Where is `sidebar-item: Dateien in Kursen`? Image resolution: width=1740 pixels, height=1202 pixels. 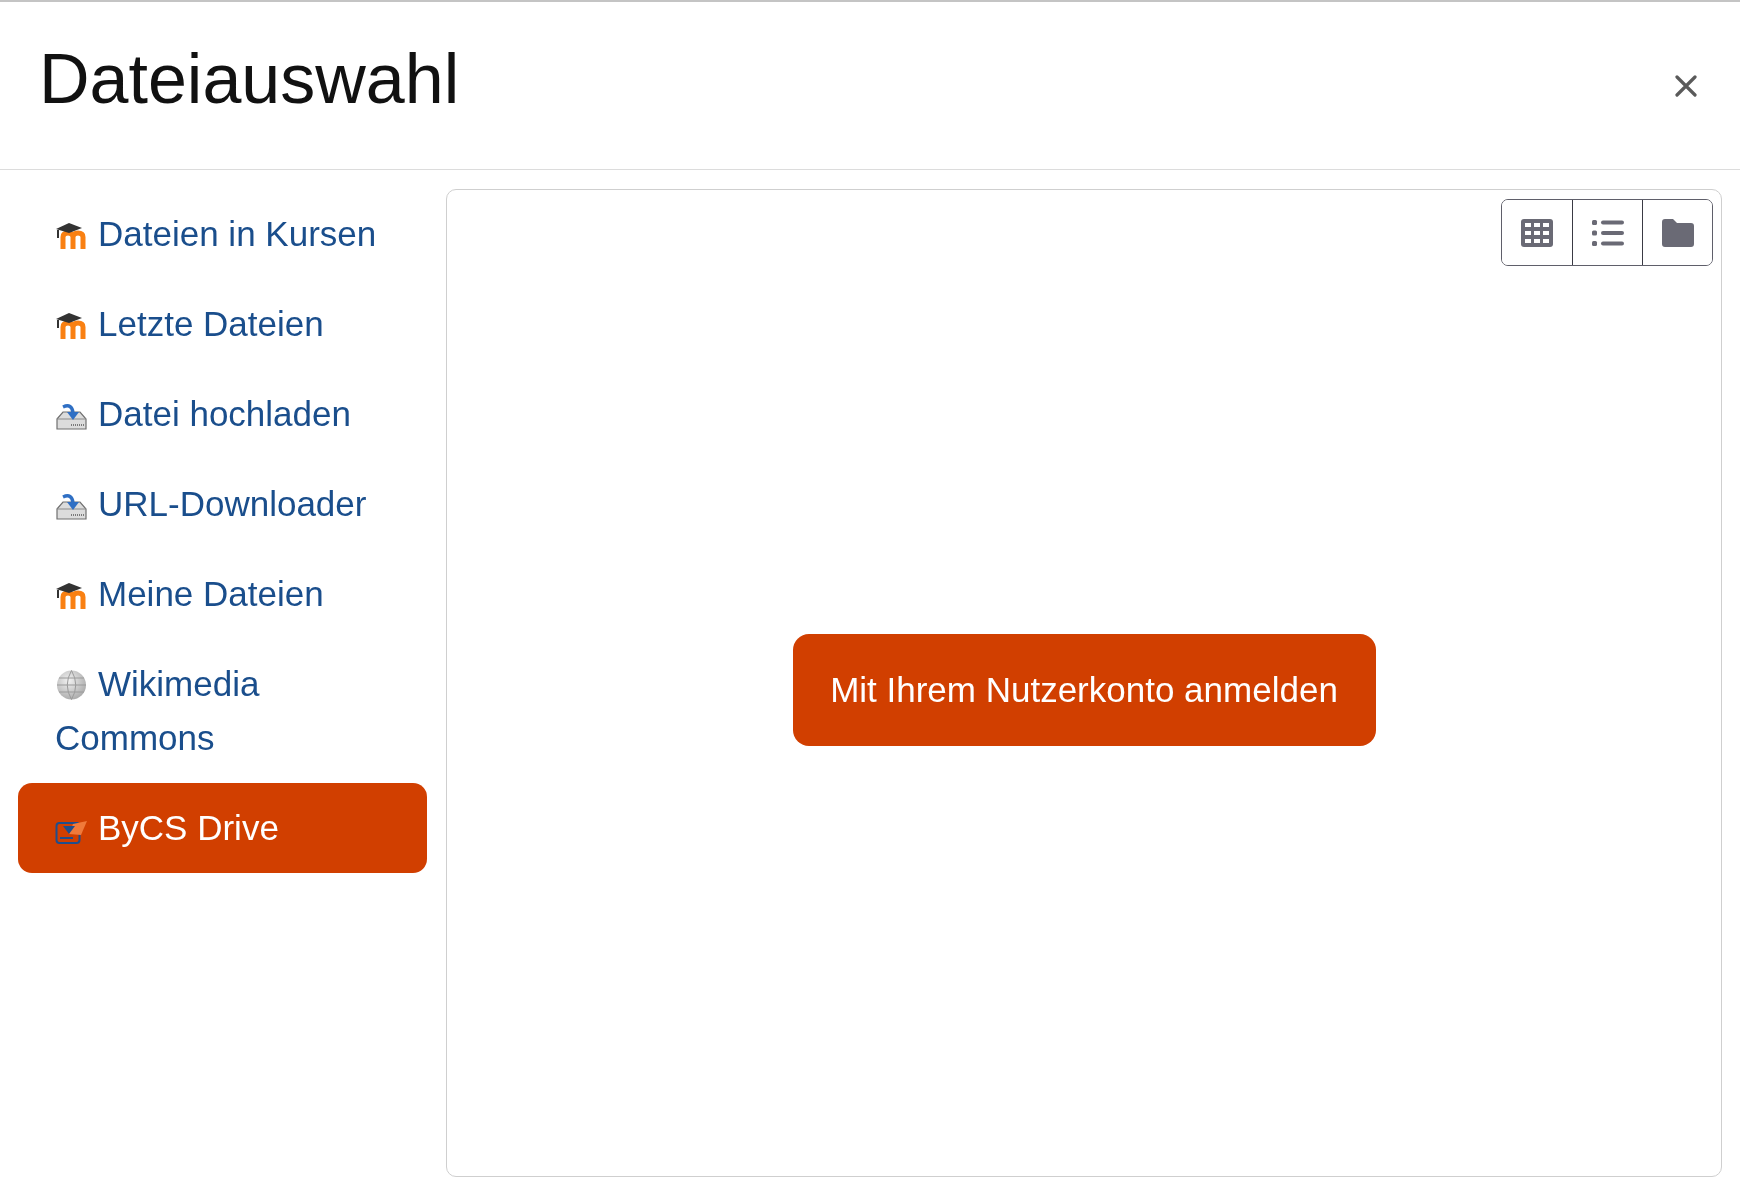
sidebar-item: Dateien in Kursen is located at coordinates (222, 234).